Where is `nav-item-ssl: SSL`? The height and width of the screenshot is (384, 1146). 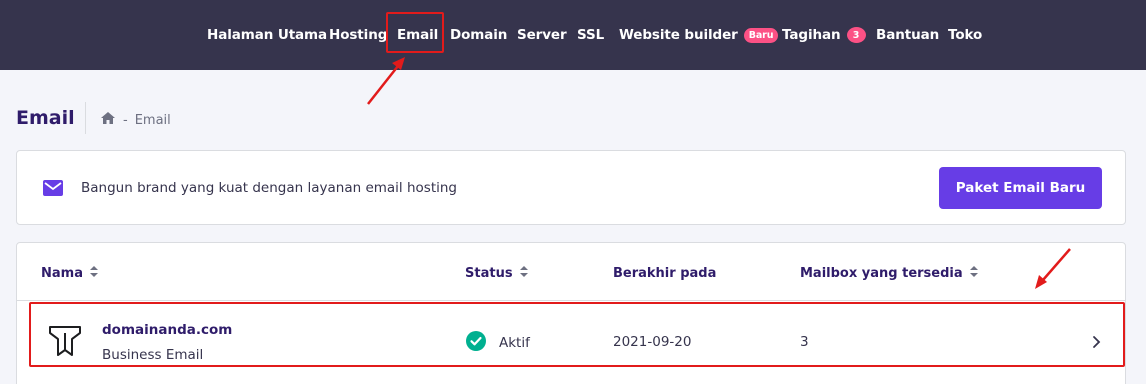
nav-item-ssl: SSL is located at coordinates (590, 35).